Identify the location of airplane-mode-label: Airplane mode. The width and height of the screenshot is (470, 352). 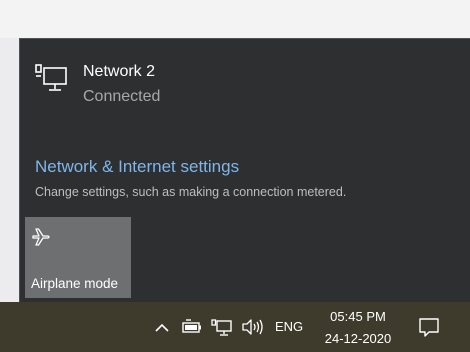
(75, 283).